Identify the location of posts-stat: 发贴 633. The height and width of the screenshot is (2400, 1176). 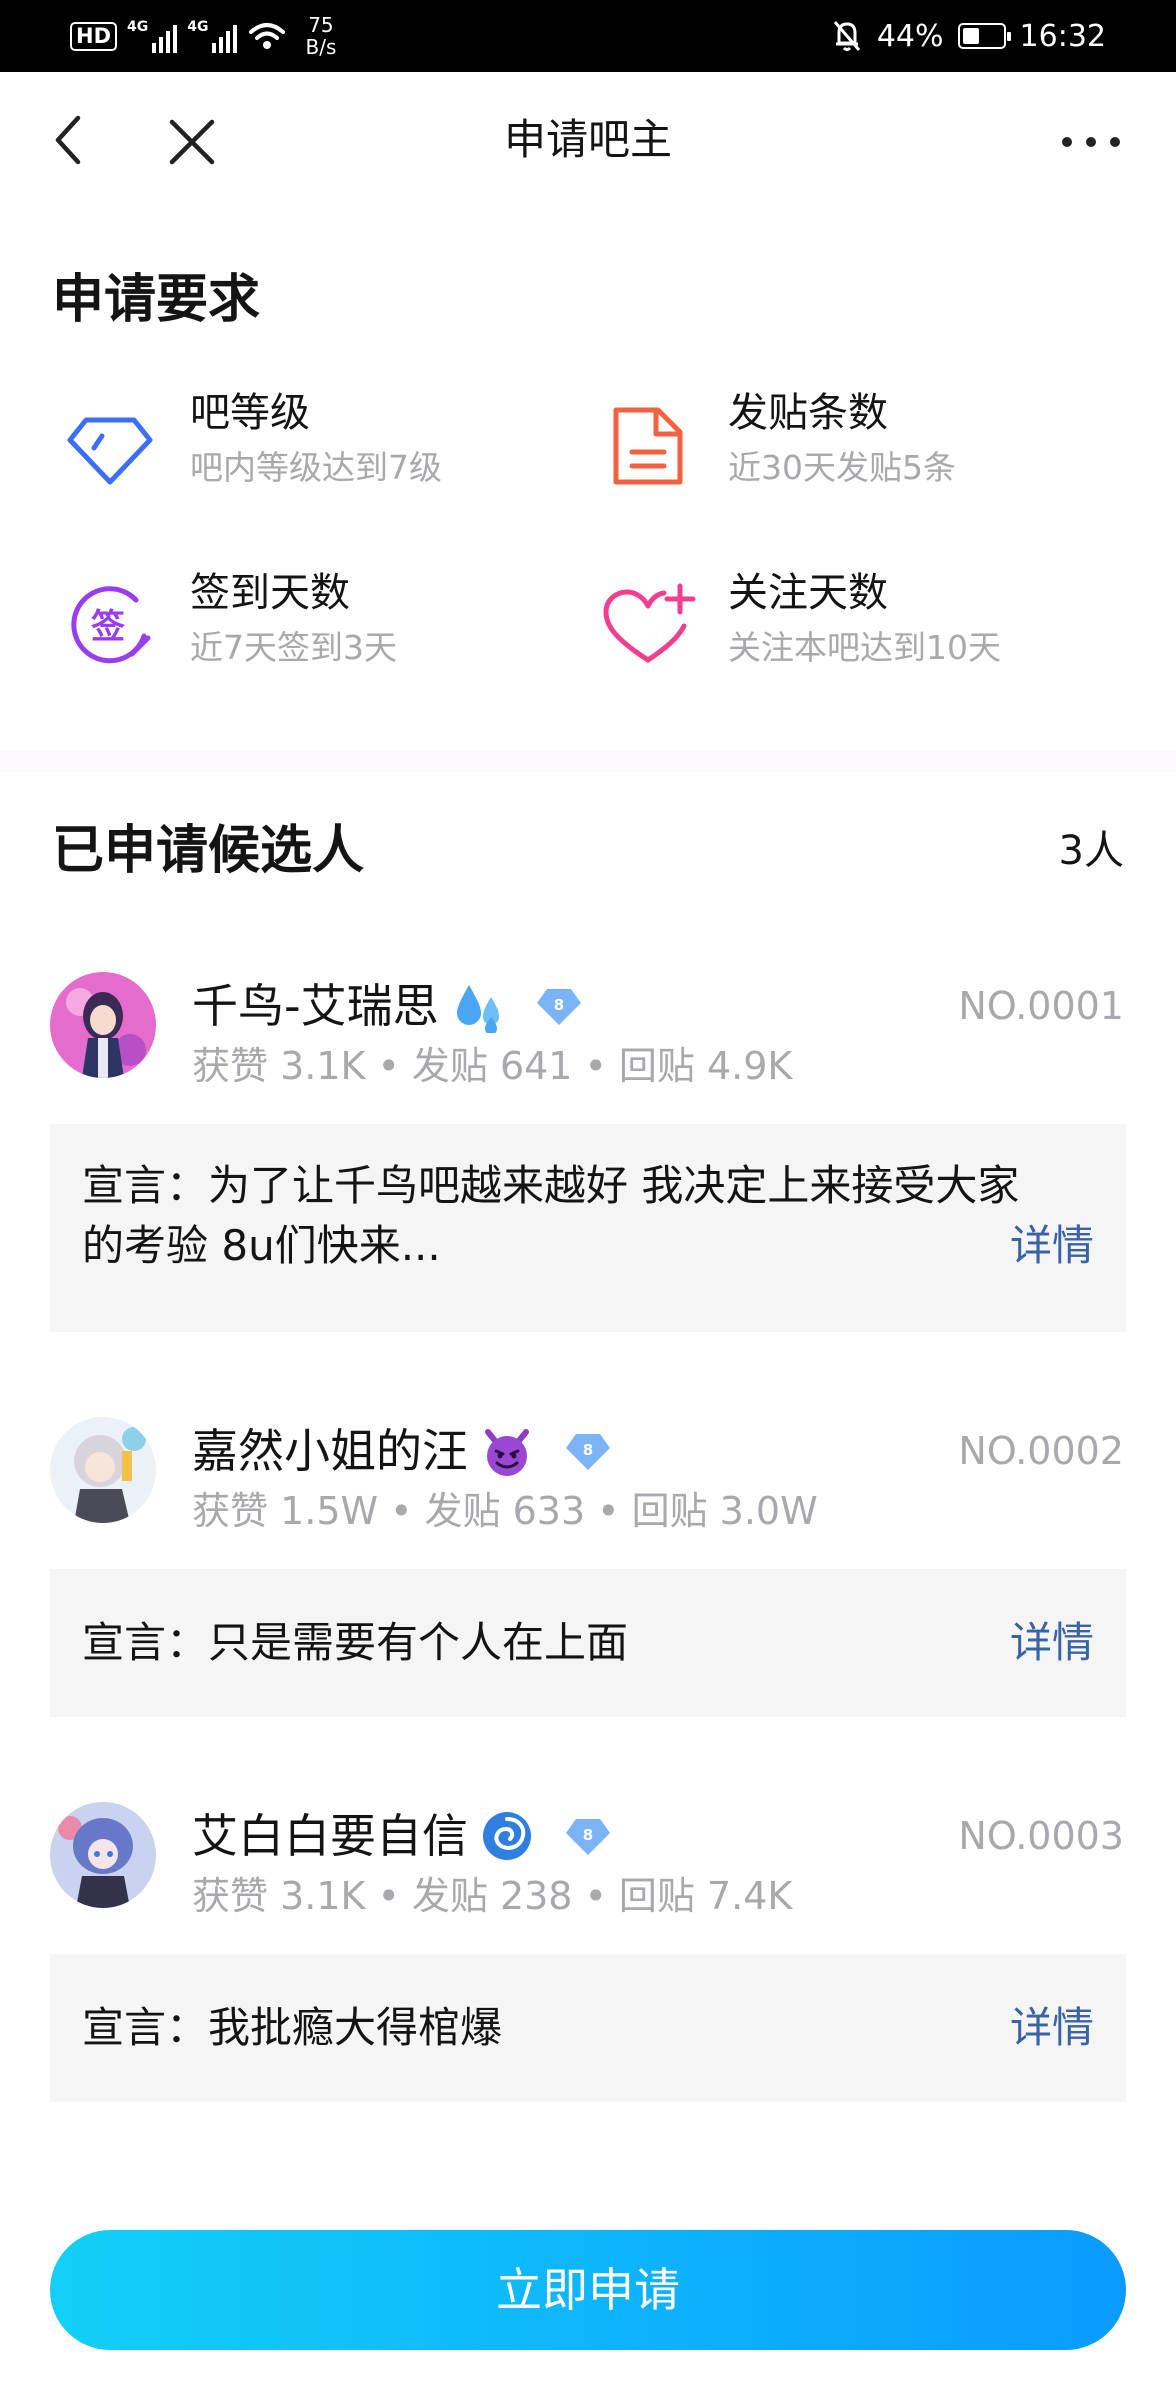
(505, 1511).